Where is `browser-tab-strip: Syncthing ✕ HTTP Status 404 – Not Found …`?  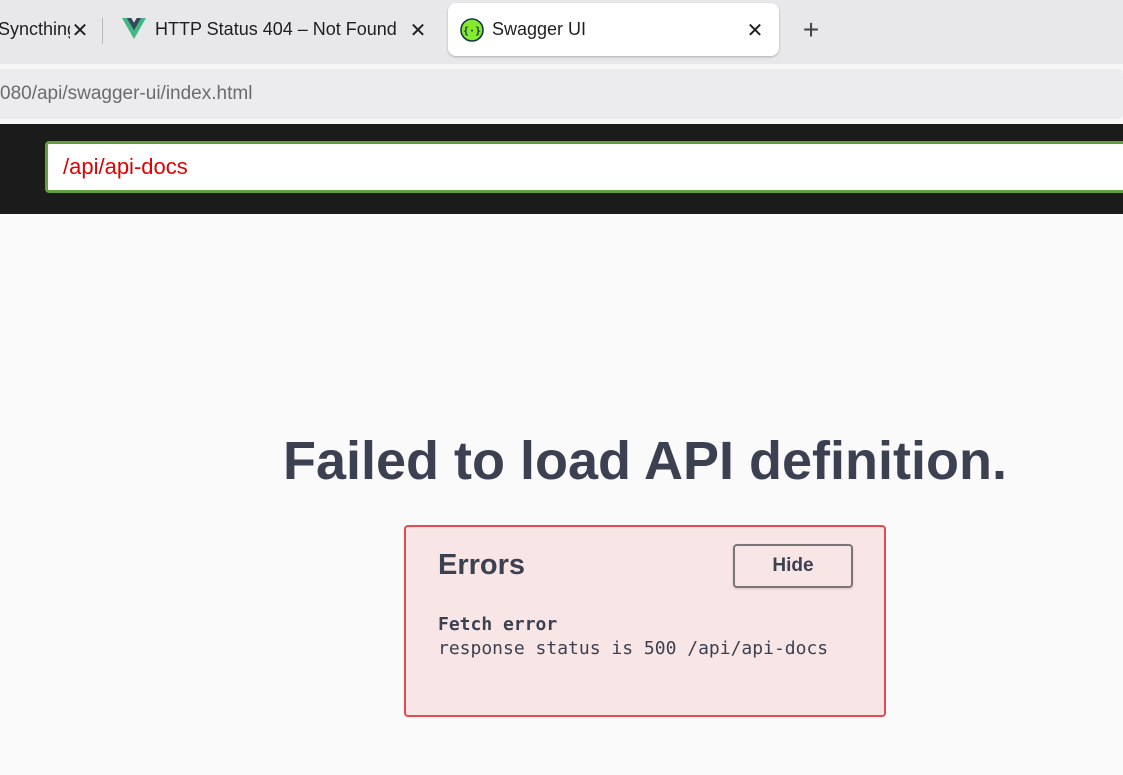 browser-tab-strip: Syncthing ✕ HTTP Status 404 – Not Found … is located at coordinates (561, 32).